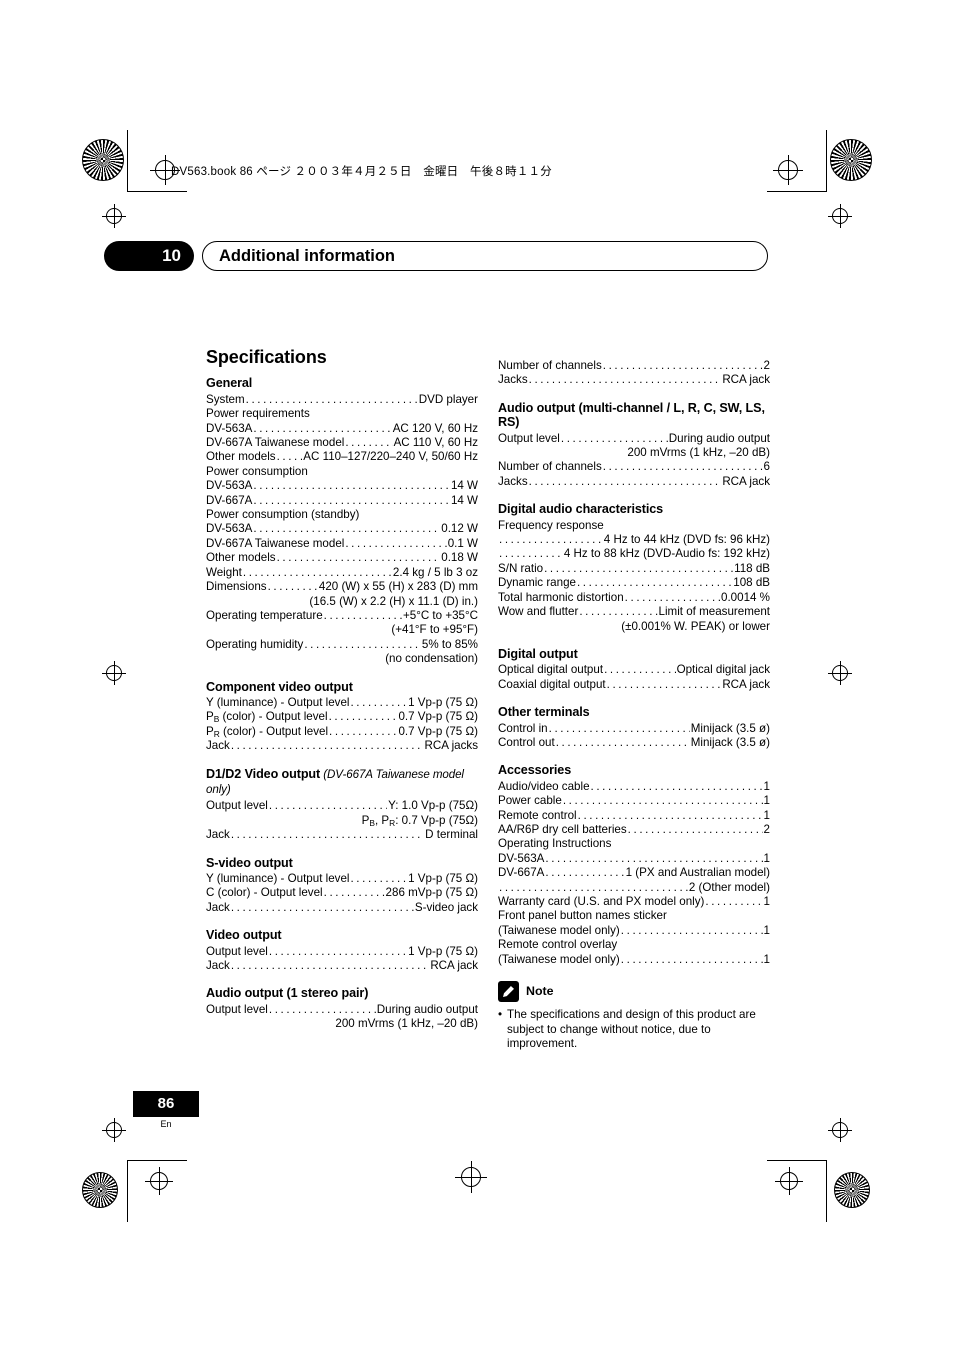 The height and width of the screenshot is (1351, 954). I want to click on spec-value: +5°C to +35°C, so click(440, 615).